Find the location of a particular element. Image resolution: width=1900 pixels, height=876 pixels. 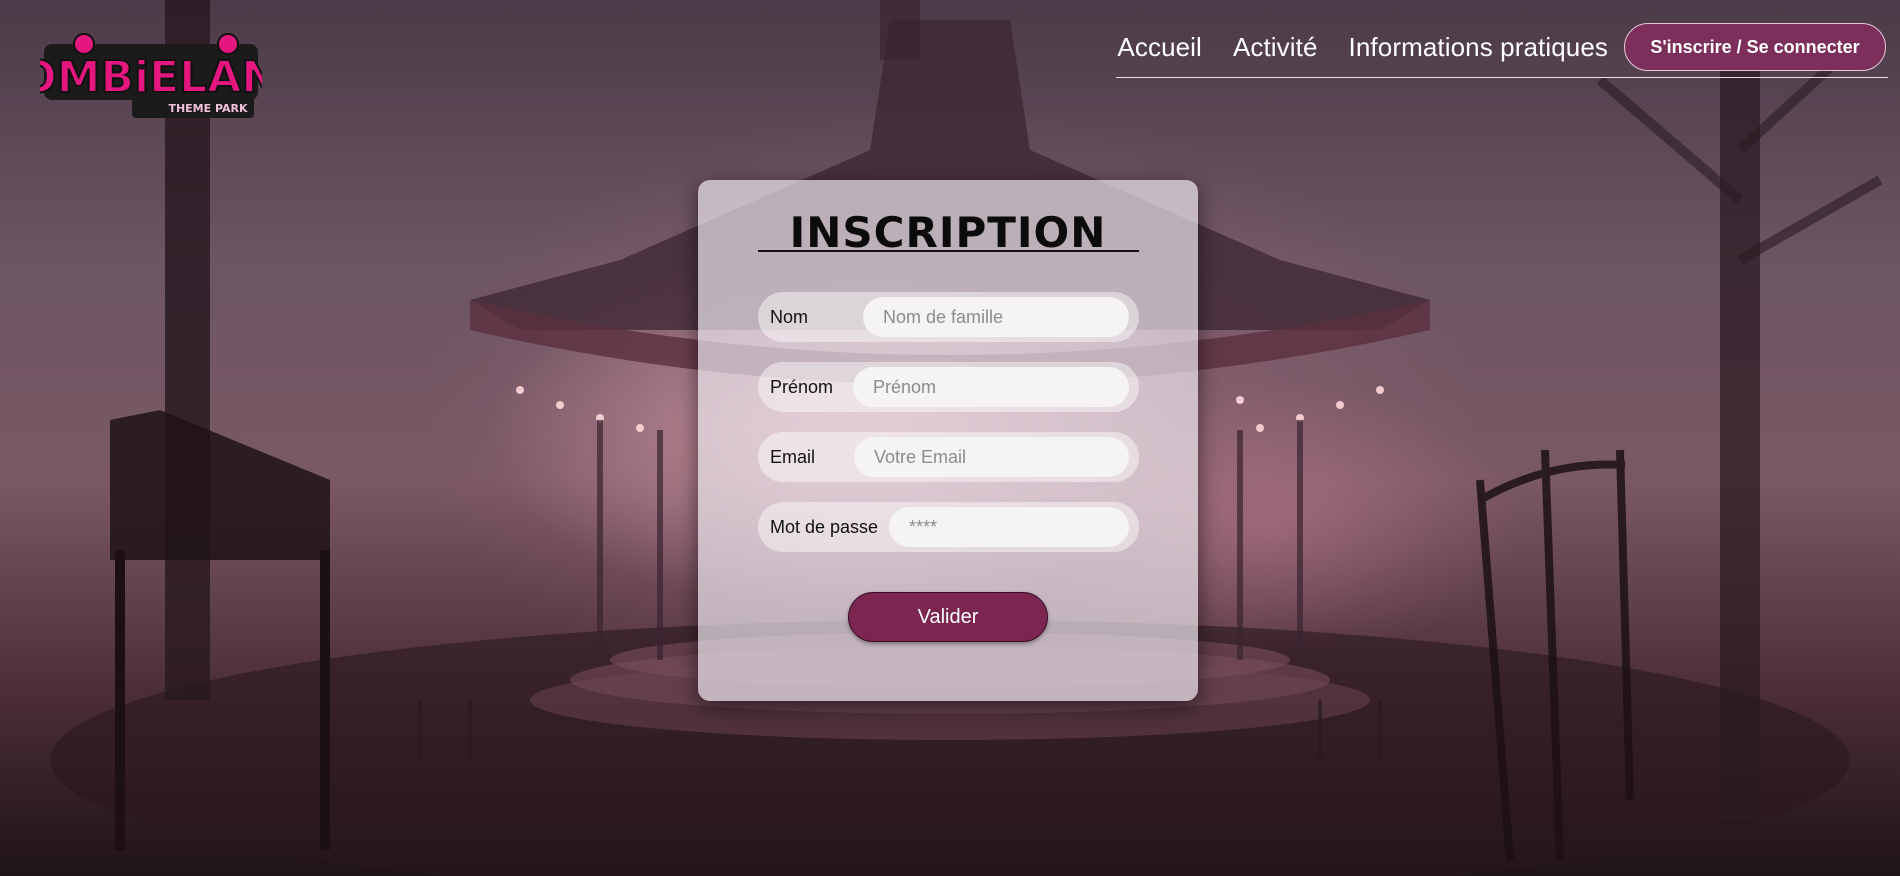

password-input is located at coordinates (1009, 527).